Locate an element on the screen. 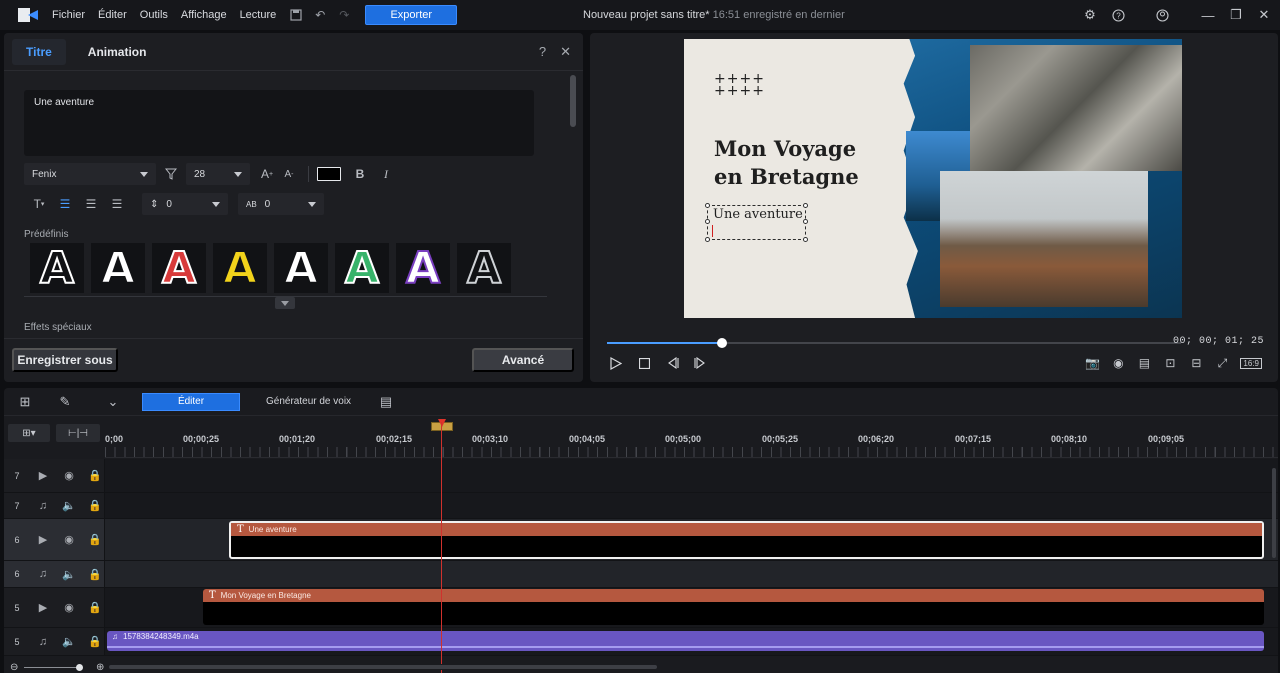  char-spacing-select: AB 0 is located at coordinates (281, 204).